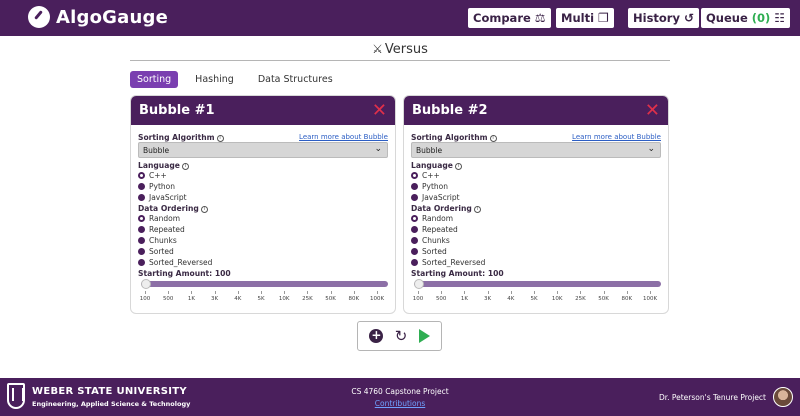  What do you see at coordinates (238, 299) in the screenshot?
I see `slider-tick-label: 4K` at bounding box center [238, 299].